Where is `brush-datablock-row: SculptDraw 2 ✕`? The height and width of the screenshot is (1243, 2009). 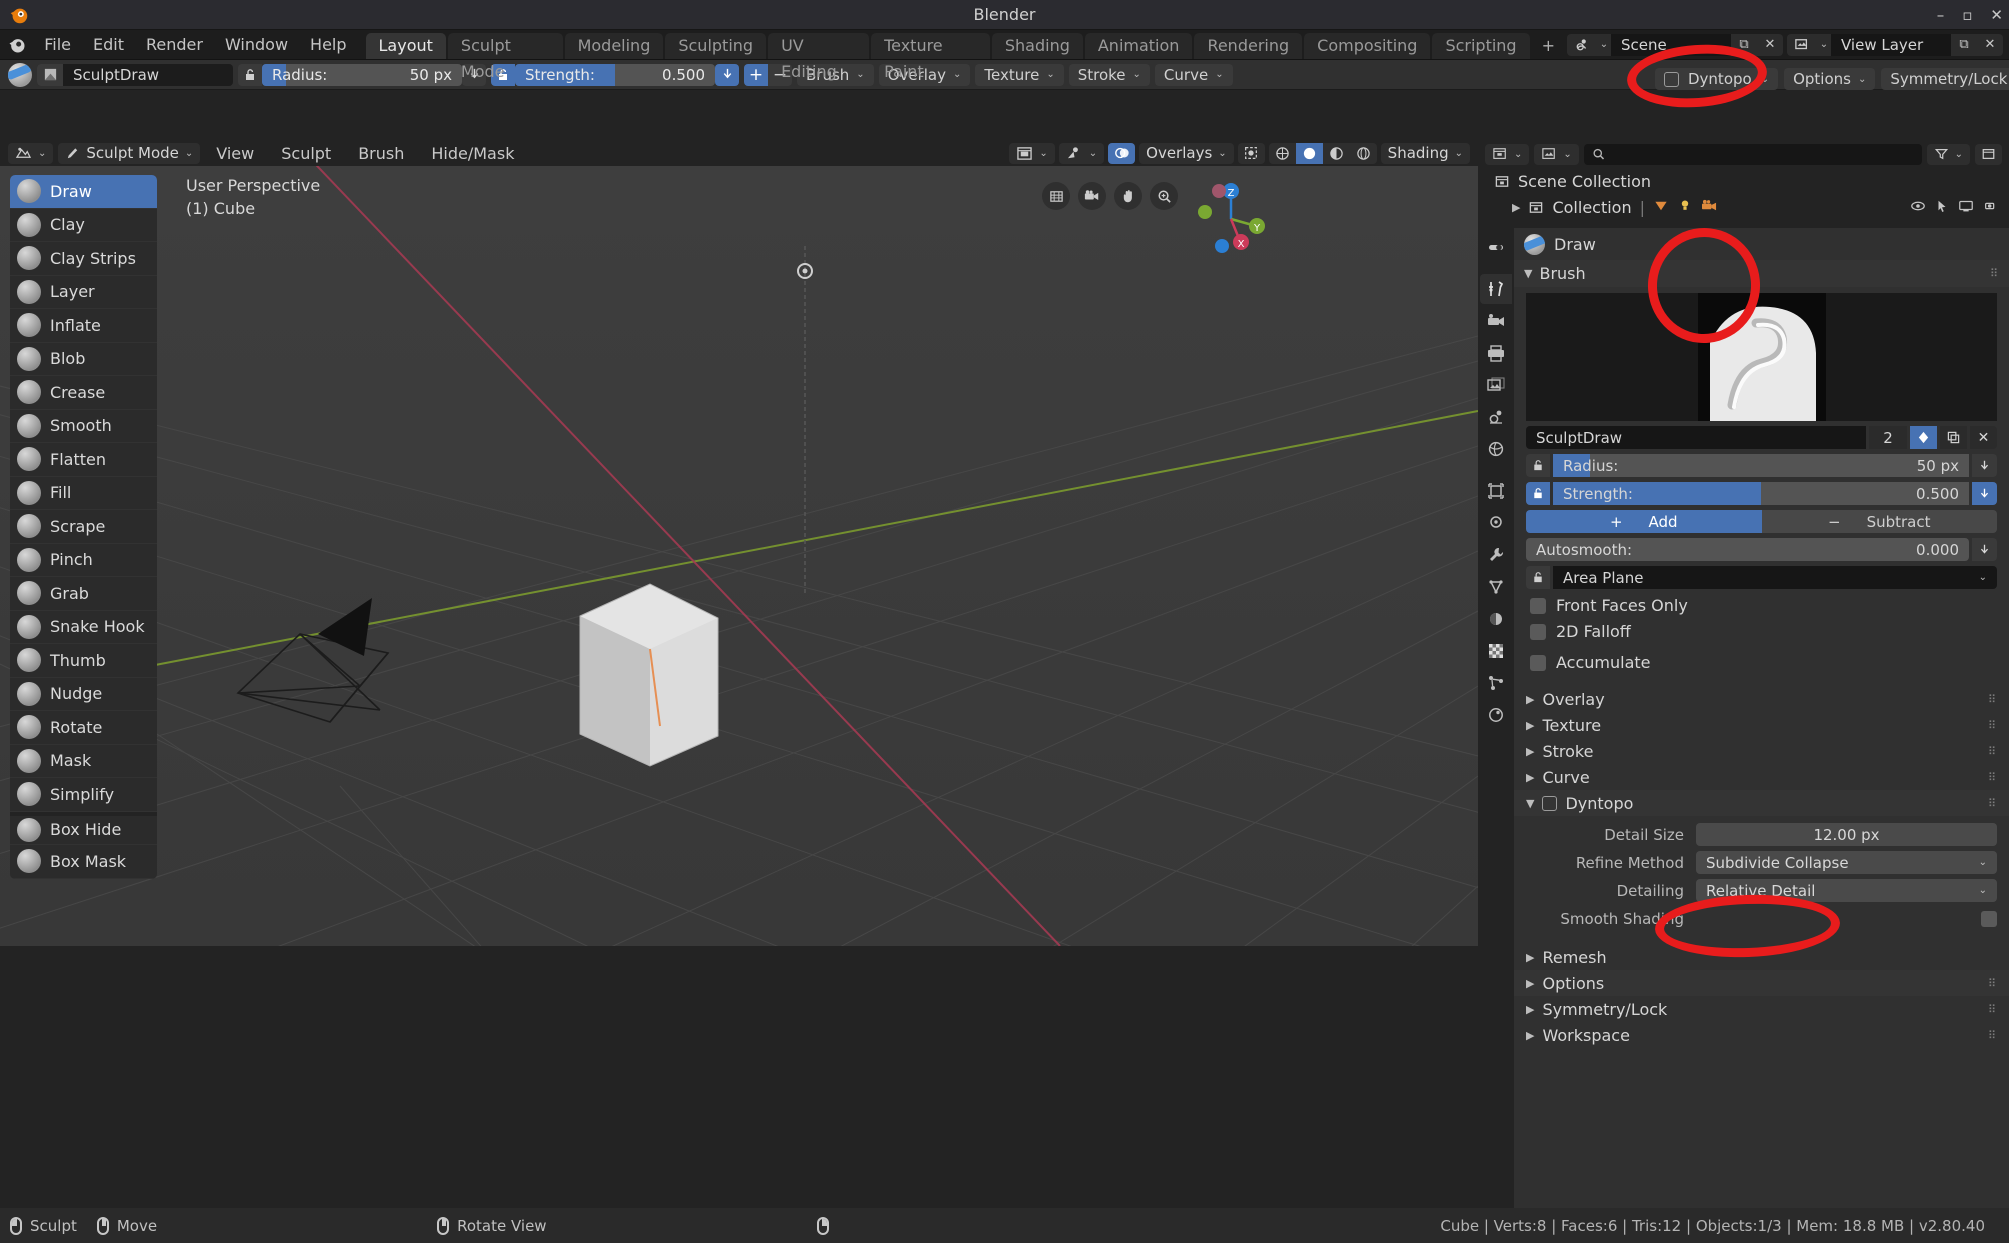
brush-datablock-row: SculptDraw 2 ✕ is located at coordinates (1761, 437).